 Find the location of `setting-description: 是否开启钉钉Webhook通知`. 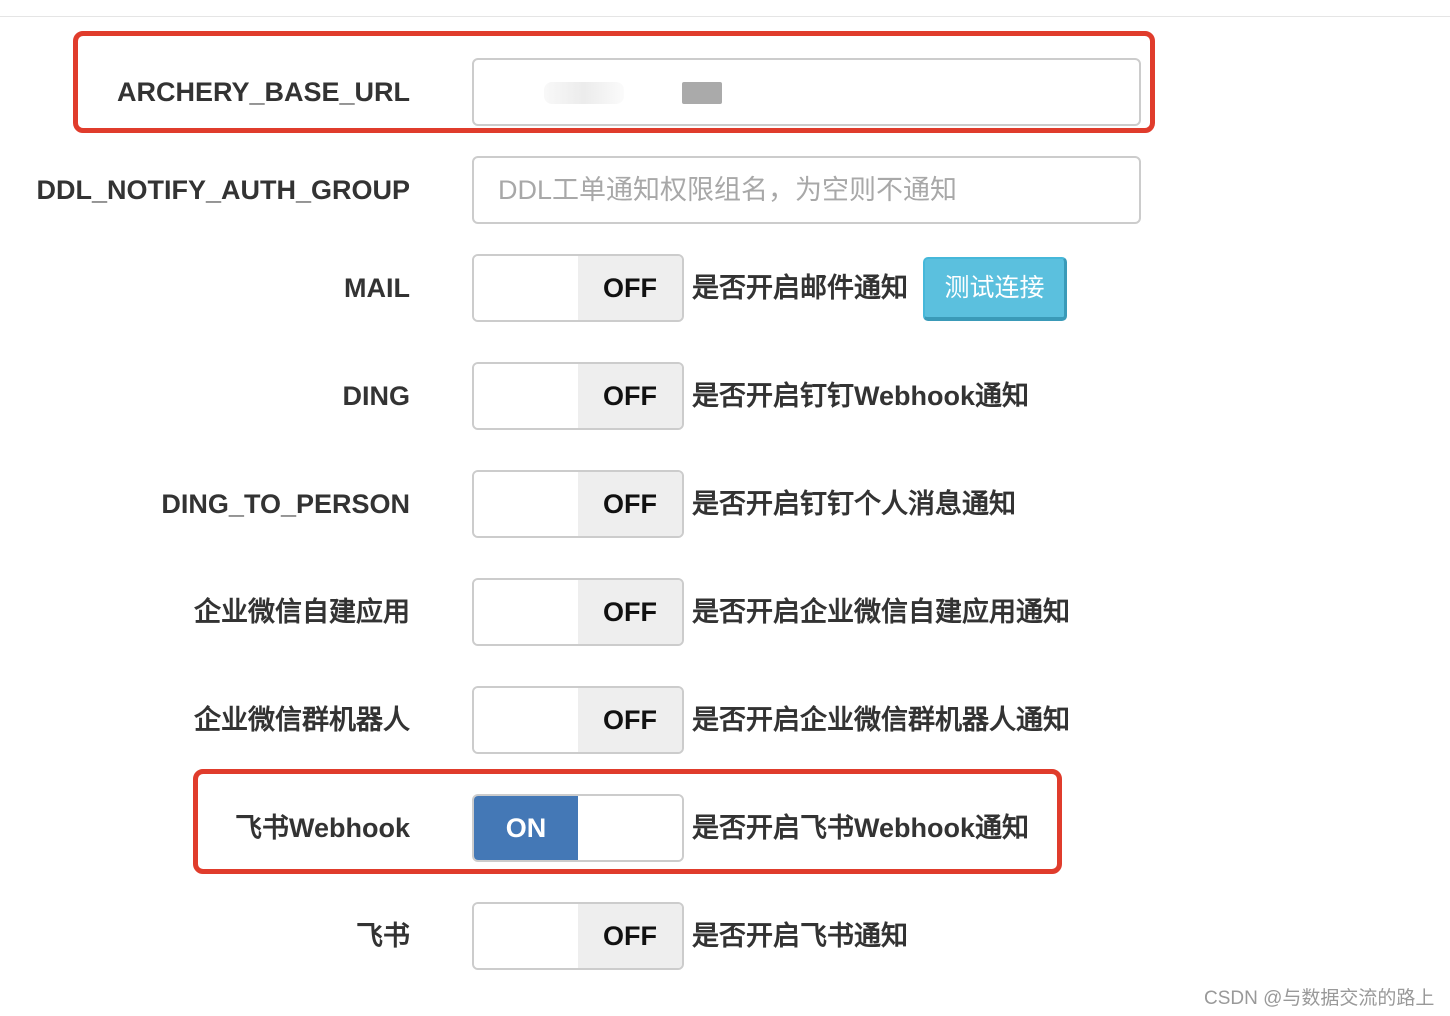

setting-description: 是否开启钉钉Webhook通知 is located at coordinates (860, 396).